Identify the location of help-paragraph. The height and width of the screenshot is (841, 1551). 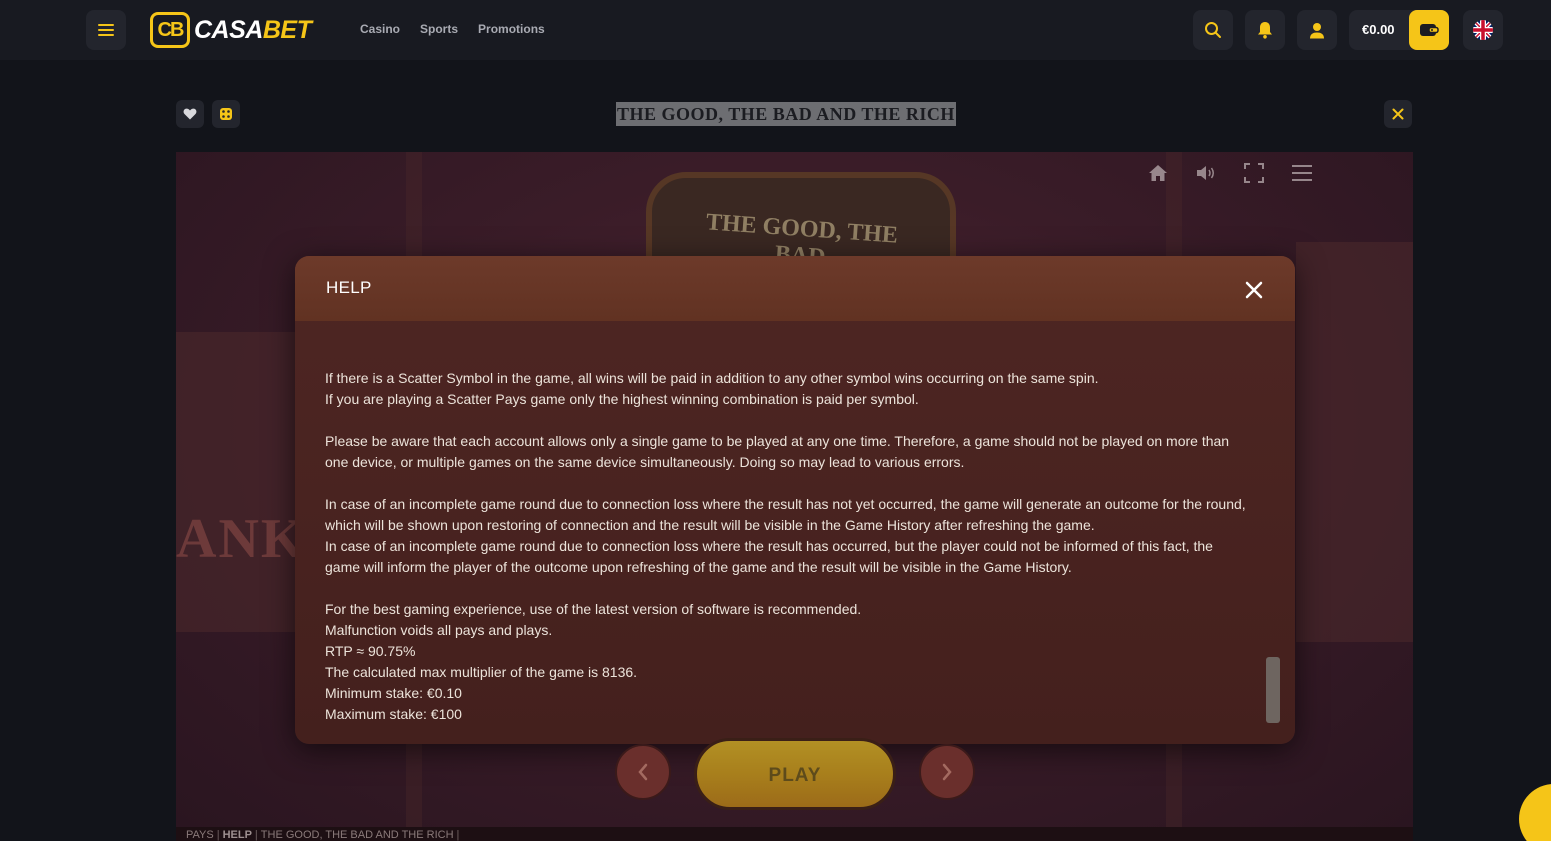
(790, 340).